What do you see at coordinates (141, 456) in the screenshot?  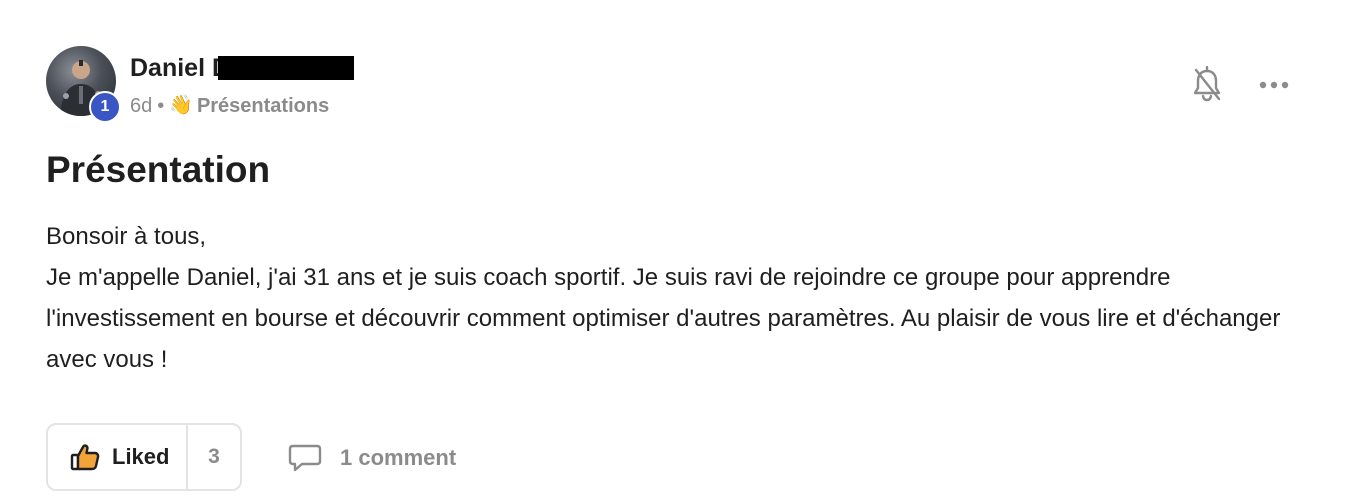 I see `like-label: Liked` at bounding box center [141, 456].